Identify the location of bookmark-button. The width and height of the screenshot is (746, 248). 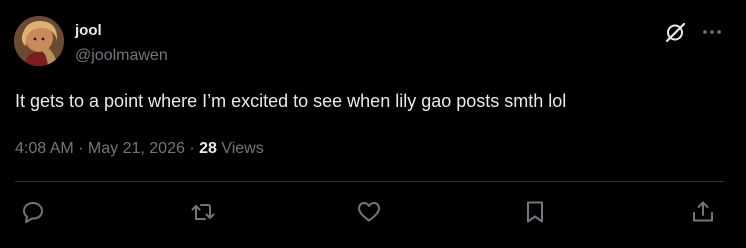
(535, 212).